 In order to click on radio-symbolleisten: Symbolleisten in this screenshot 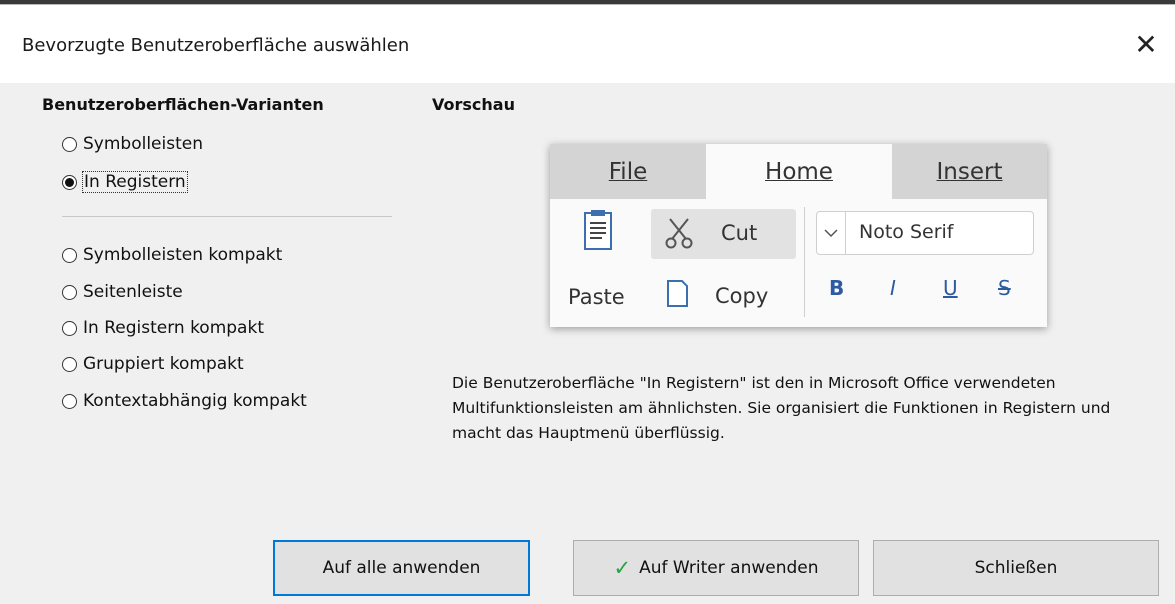, I will do `click(132, 144)`.